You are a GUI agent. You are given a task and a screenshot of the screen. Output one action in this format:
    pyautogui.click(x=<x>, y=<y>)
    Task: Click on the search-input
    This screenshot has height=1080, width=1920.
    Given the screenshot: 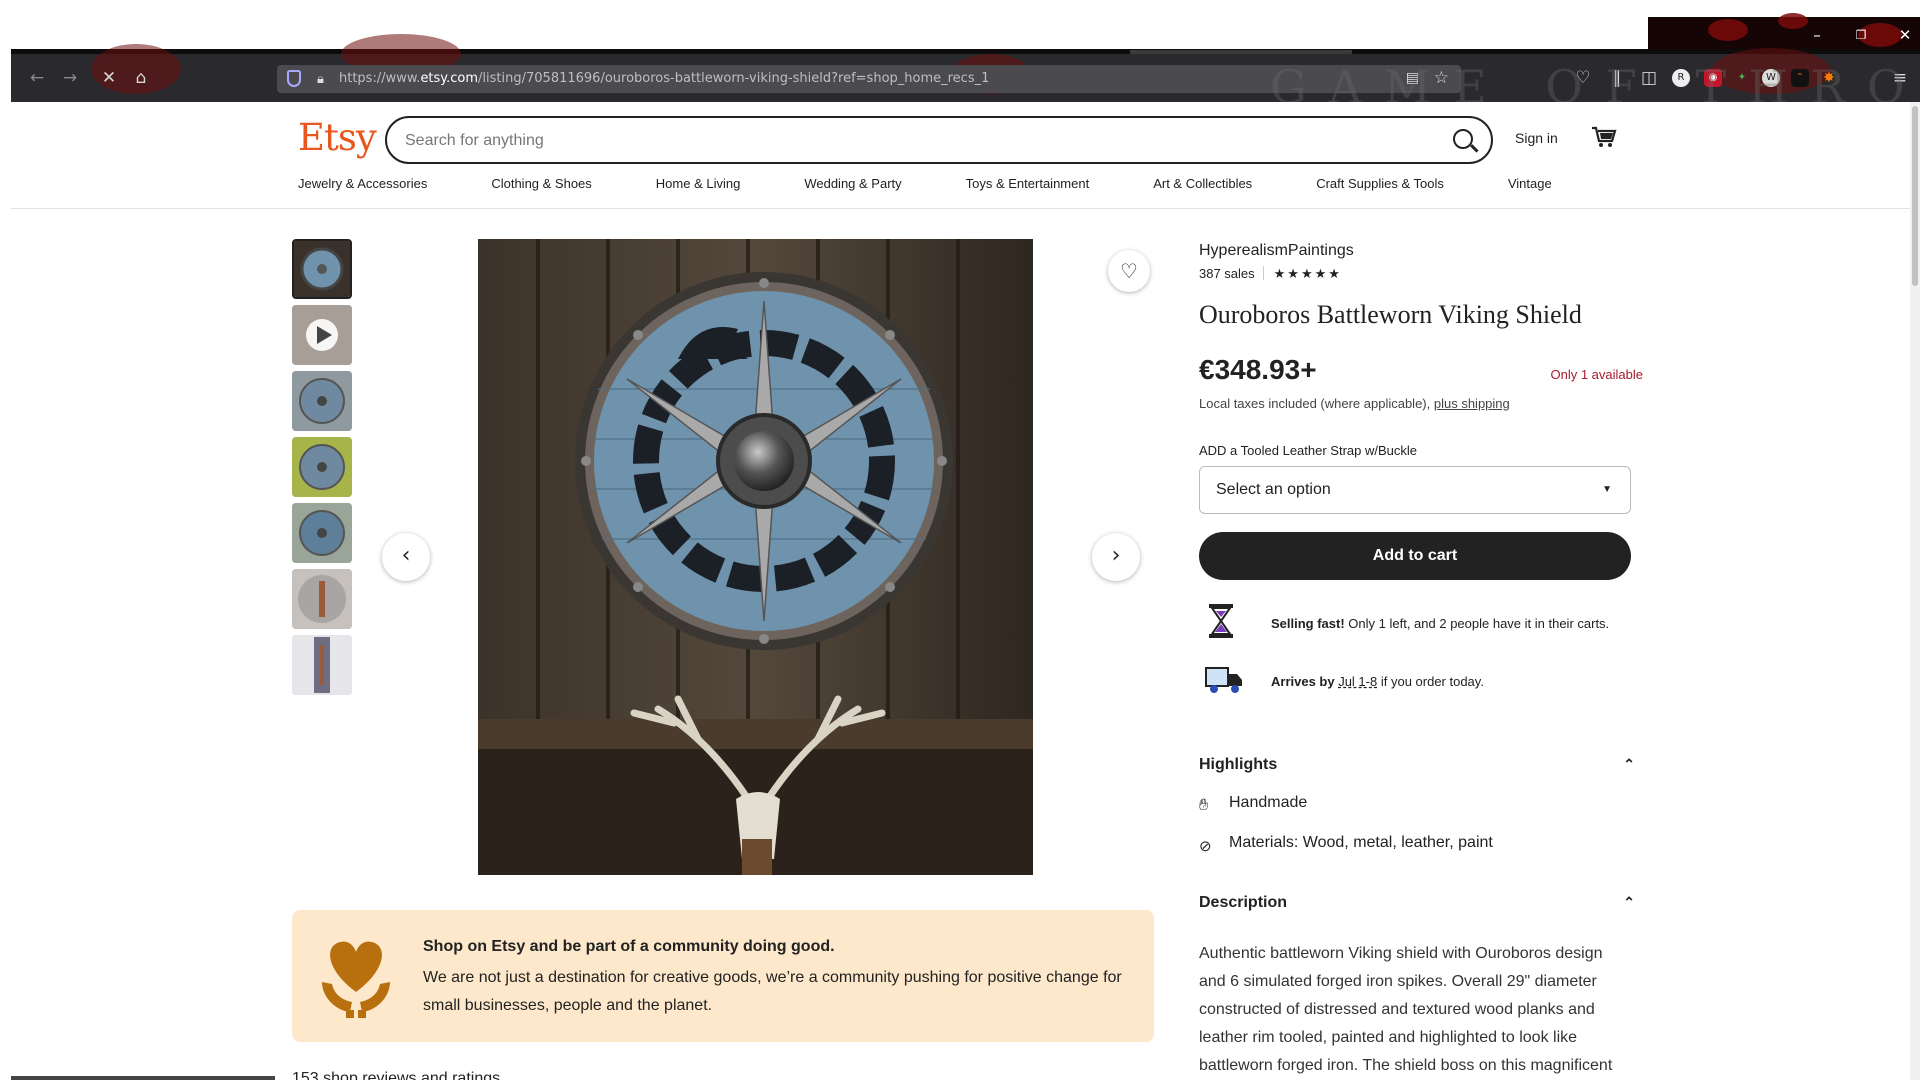 What is the action you would take?
    pyautogui.click(x=895, y=141)
    